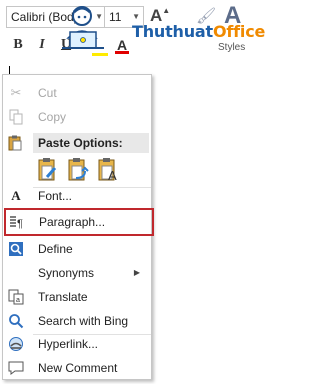  I want to click on menu-item-copy: Copy, so click(77, 117).